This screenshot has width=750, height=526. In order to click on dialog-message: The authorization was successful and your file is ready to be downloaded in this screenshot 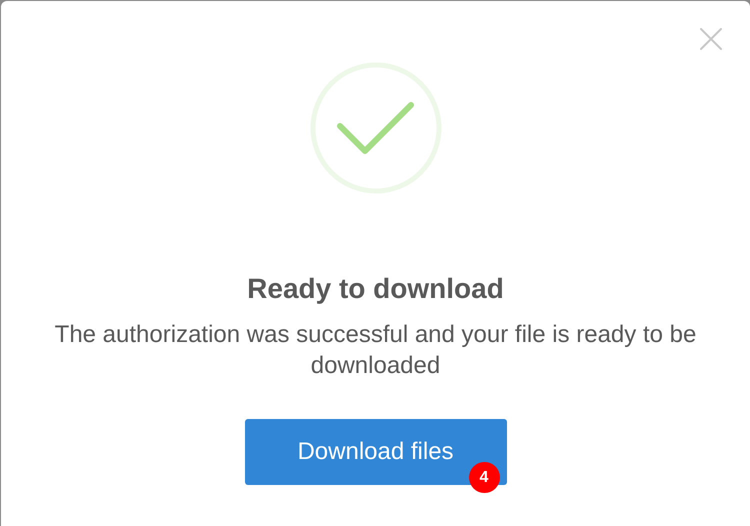, I will do `click(376, 350)`.